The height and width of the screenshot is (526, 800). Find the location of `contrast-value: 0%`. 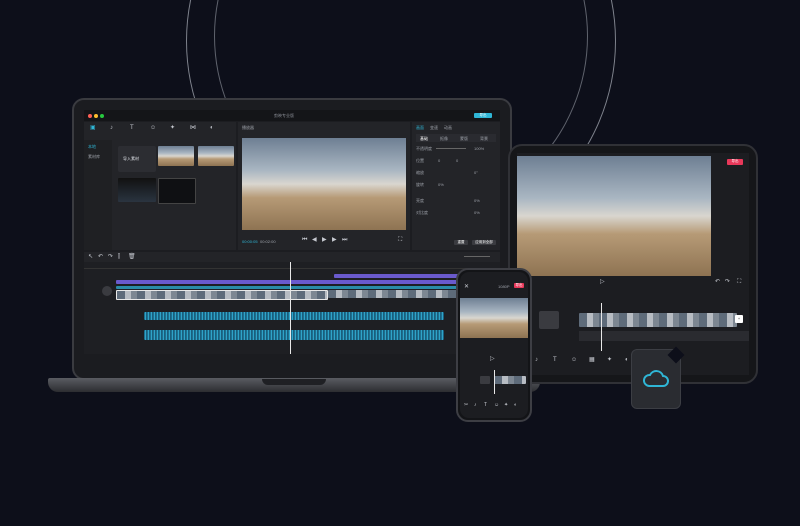

contrast-value: 0% is located at coordinates (477, 212).